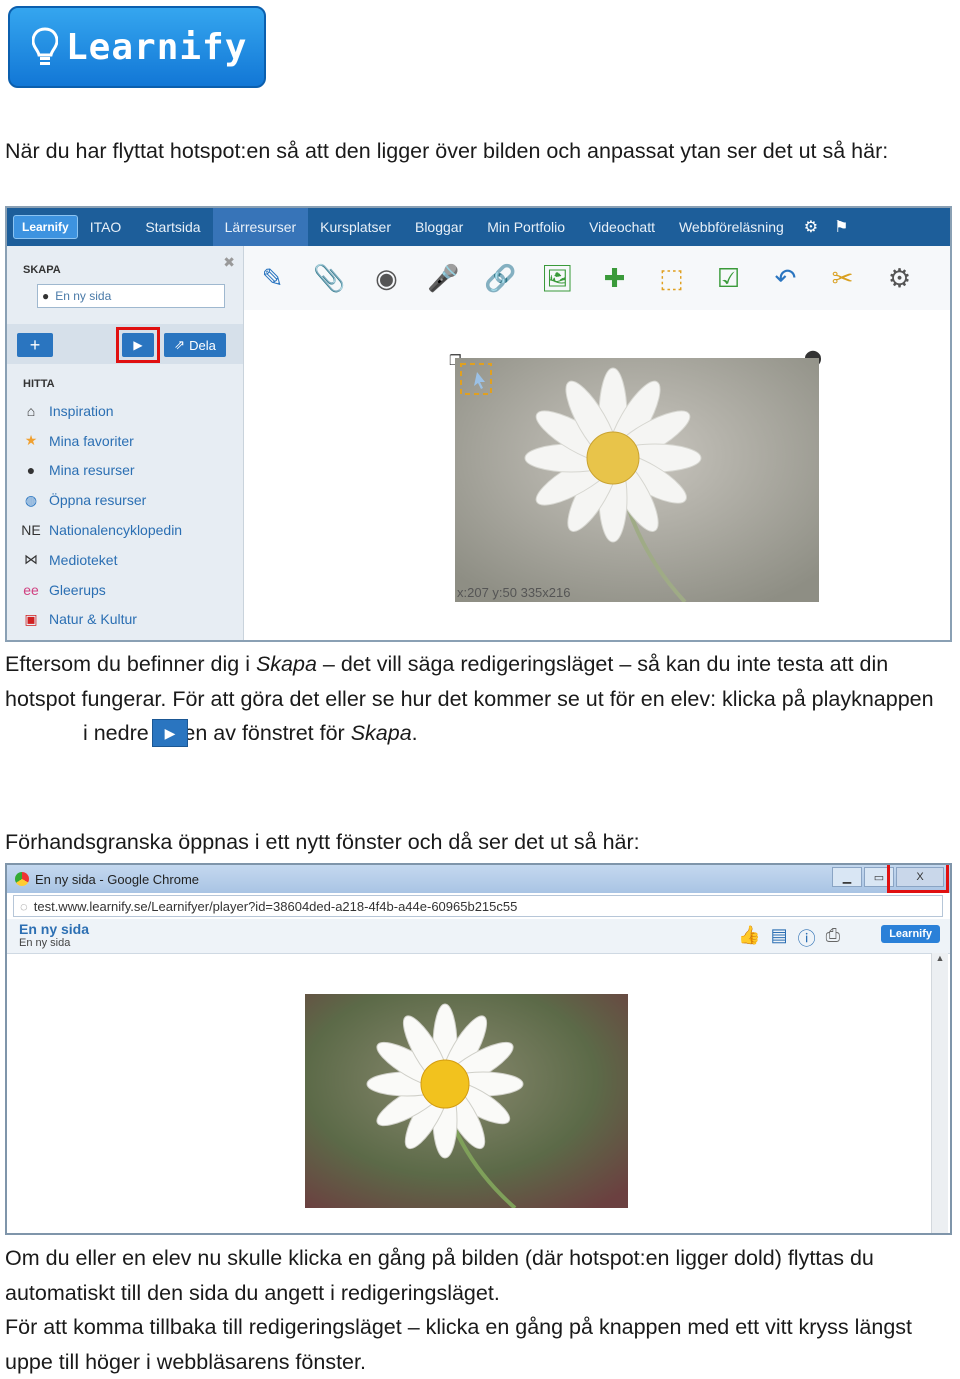 This screenshot has height=1379, width=960. What do you see at coordinates (31, 559) in the screenshot?
I see `network-icon: ⋈` at bounding box center [31, 559].